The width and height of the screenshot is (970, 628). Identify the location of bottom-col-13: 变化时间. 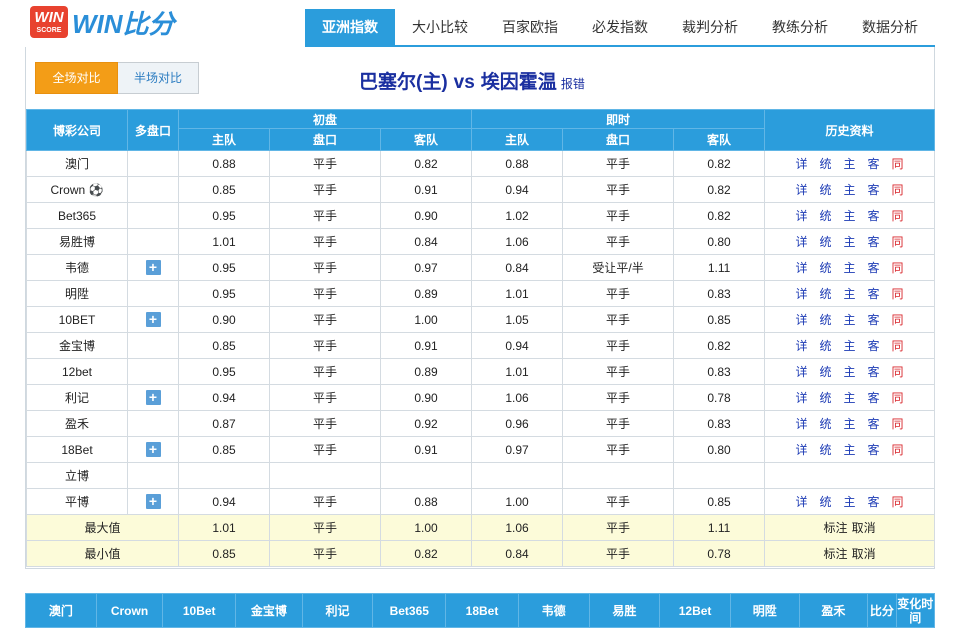
(915, 610).